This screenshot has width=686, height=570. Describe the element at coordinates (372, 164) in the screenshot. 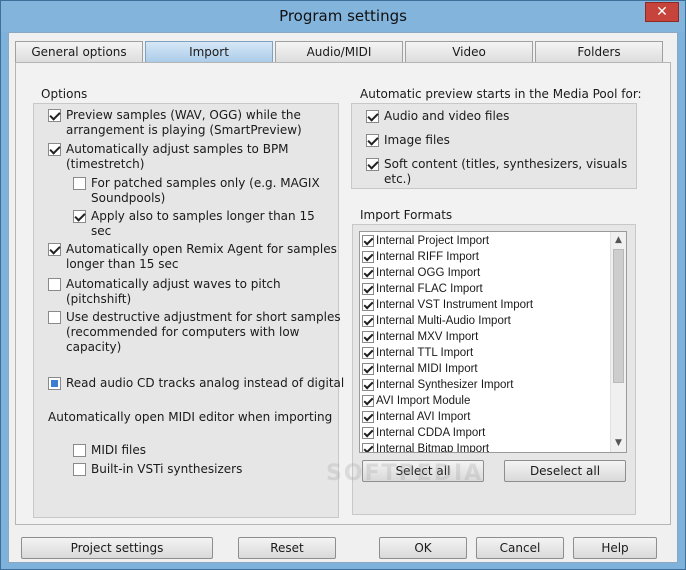

I see `soft-content-checkbox` at that location.